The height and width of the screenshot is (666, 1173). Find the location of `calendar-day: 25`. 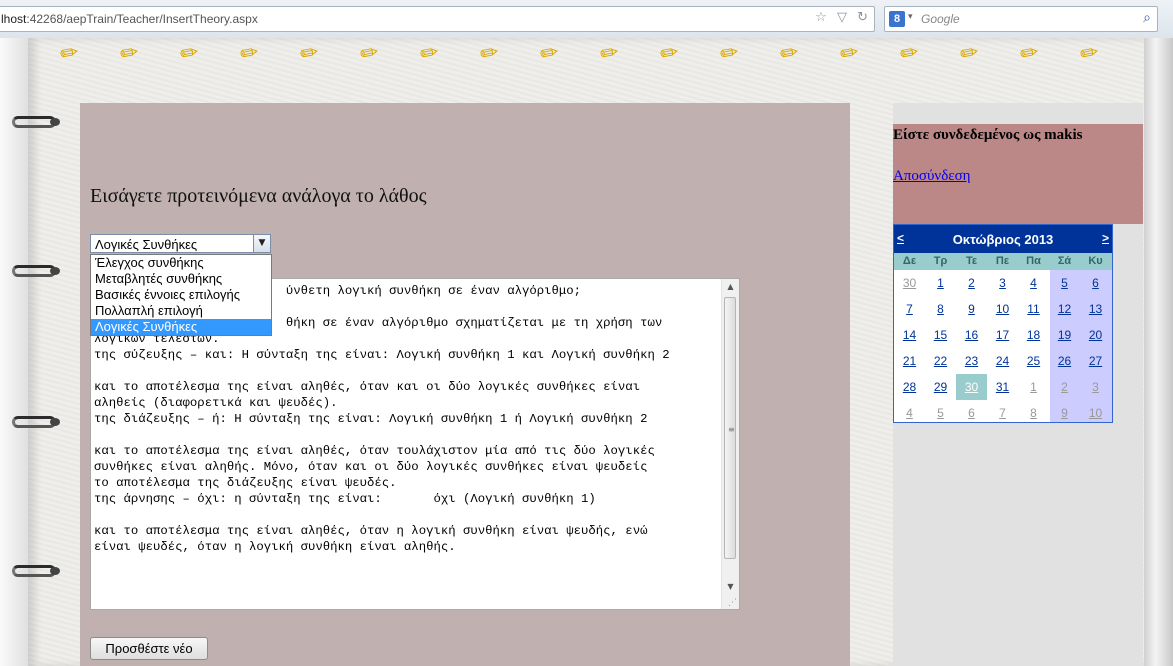

calendar-day: 25 is located at coordinates (1033, 361).